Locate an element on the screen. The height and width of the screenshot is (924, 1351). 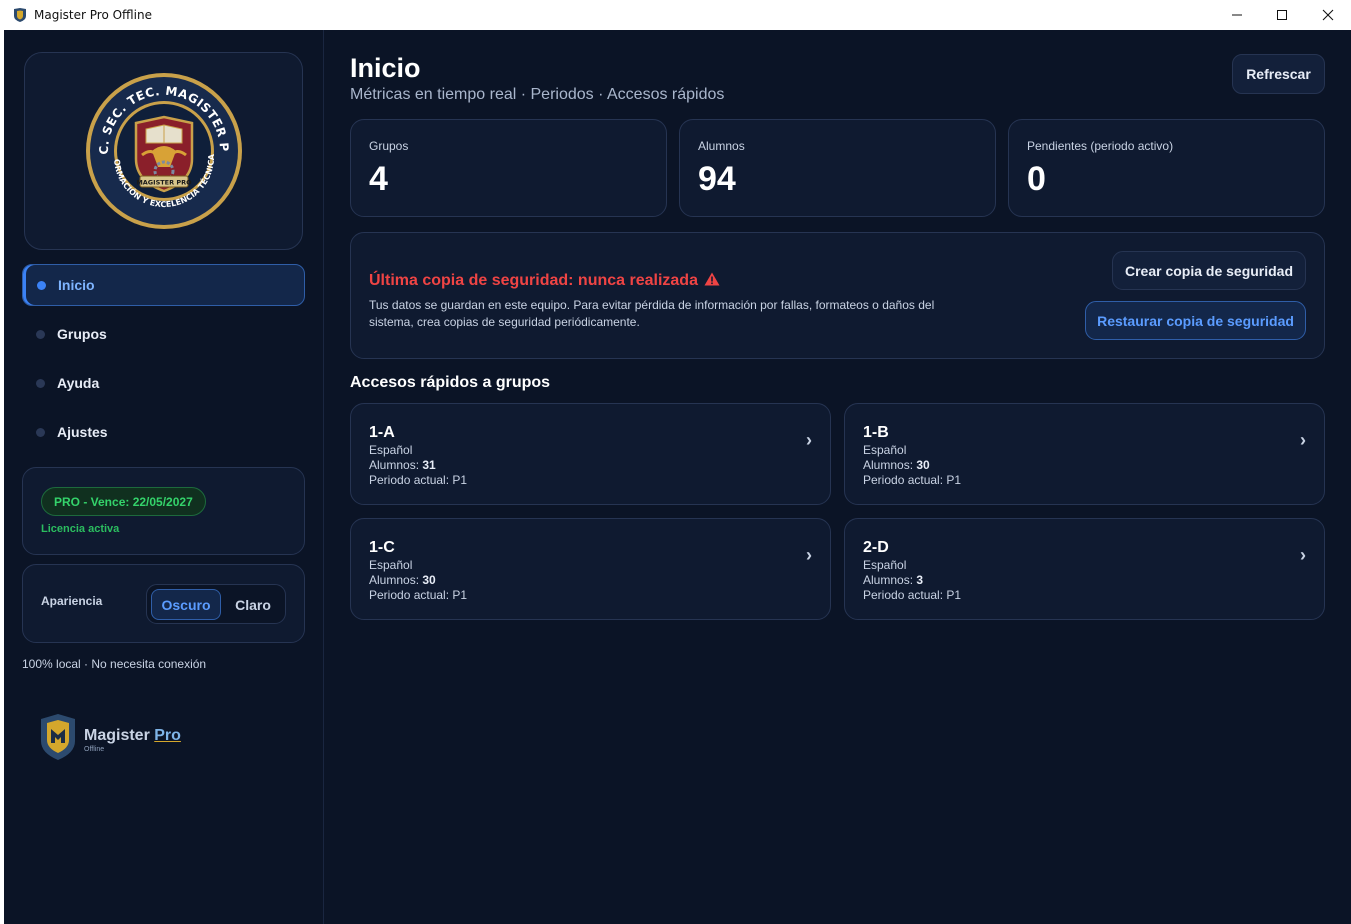
brand-subtitle: Offline is located at coordinates (94, 749).